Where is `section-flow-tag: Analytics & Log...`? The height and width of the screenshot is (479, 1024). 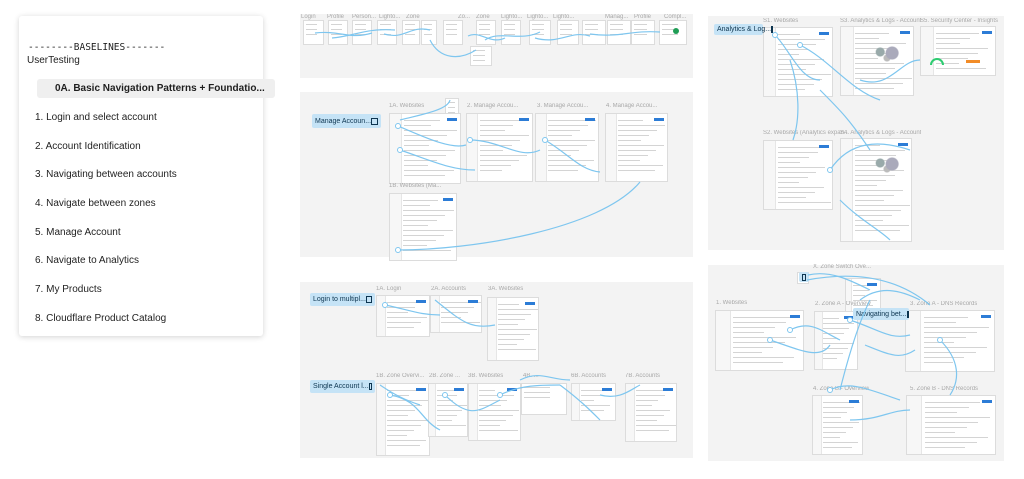
section-flow-tag: Analytics & Log... is located at coordinates (744, 29).